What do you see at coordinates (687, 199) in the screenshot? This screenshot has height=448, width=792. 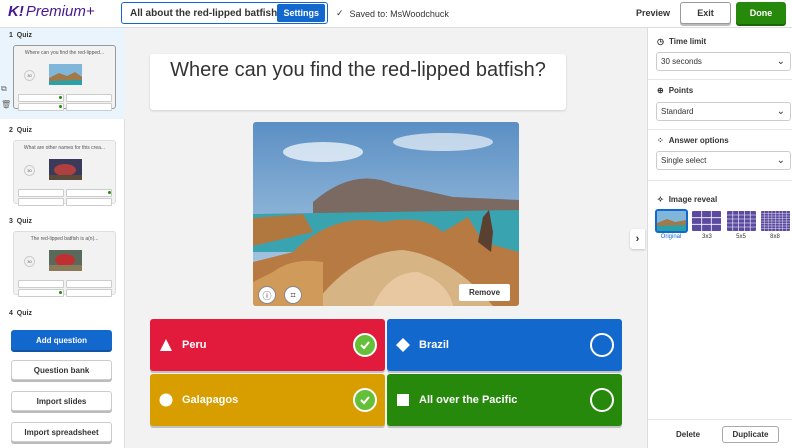 I see `image-reveal-heading: ✧ Image reveal` at bounding box center [687, 199].